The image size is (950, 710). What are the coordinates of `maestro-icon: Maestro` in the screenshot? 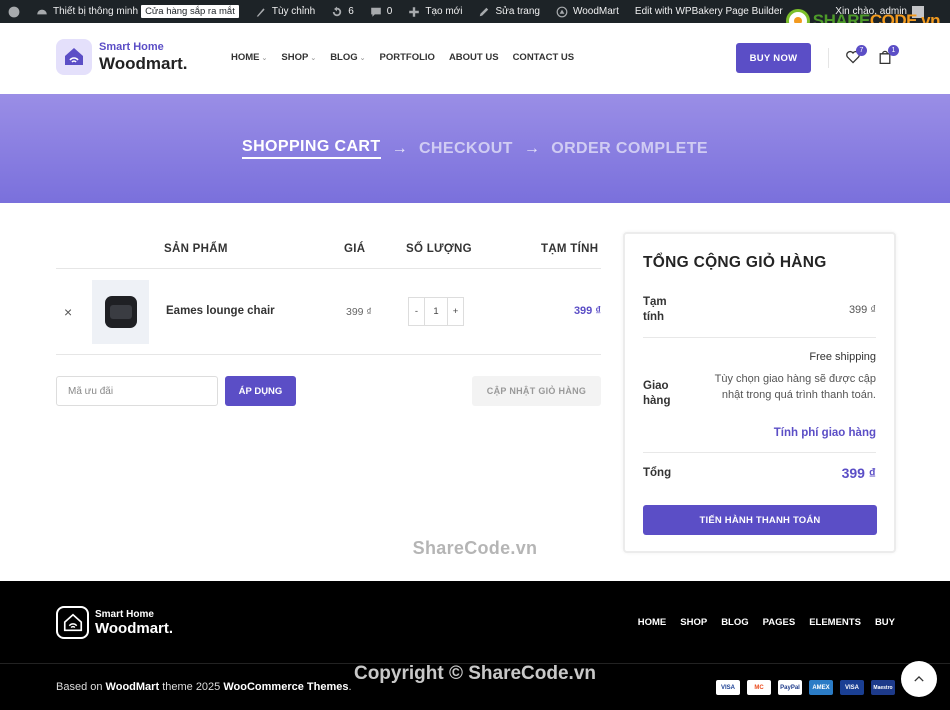 It's located at (883, 687).